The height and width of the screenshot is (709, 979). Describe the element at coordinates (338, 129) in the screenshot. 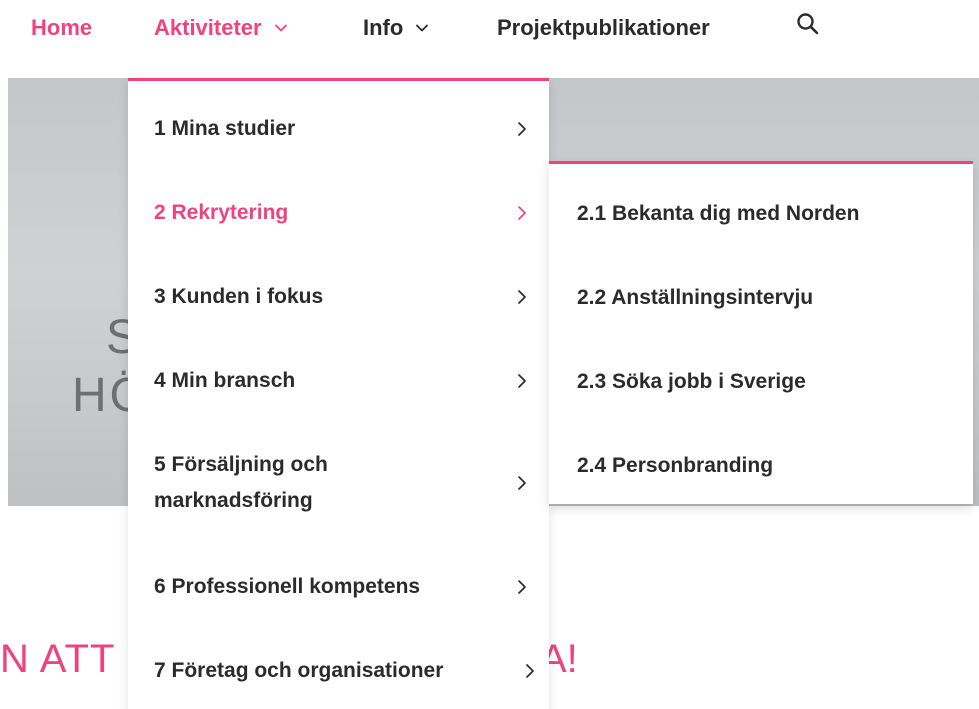

I see `dropdown-item-mina-studier: 1 Mina studier` at that location.